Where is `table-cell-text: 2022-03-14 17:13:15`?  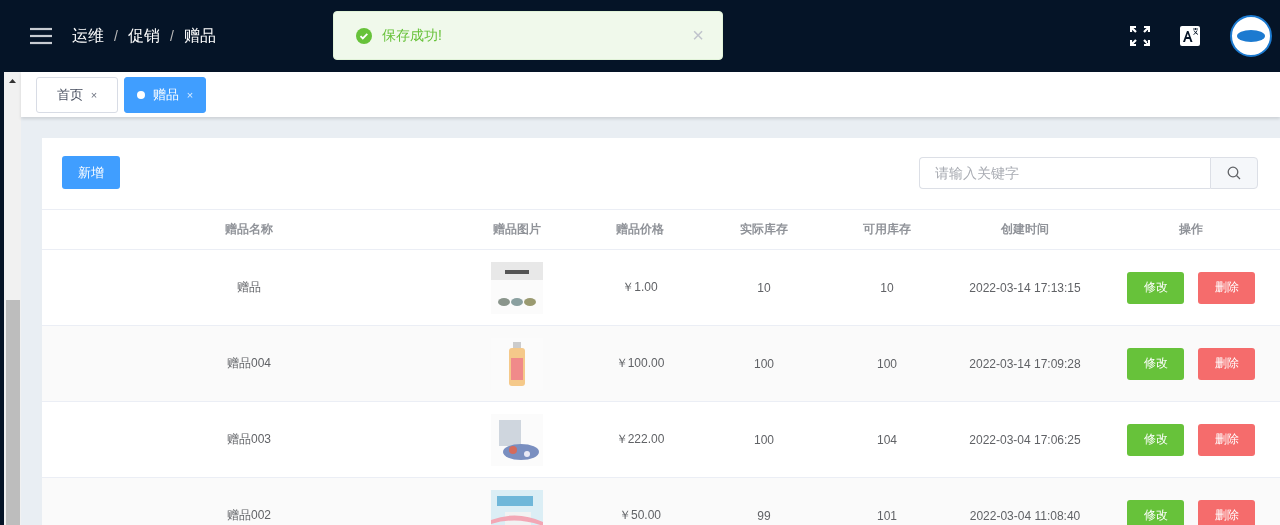 table-cell-text: 2022-03-14 17:13:15 is located at coordinates (1025, 287).